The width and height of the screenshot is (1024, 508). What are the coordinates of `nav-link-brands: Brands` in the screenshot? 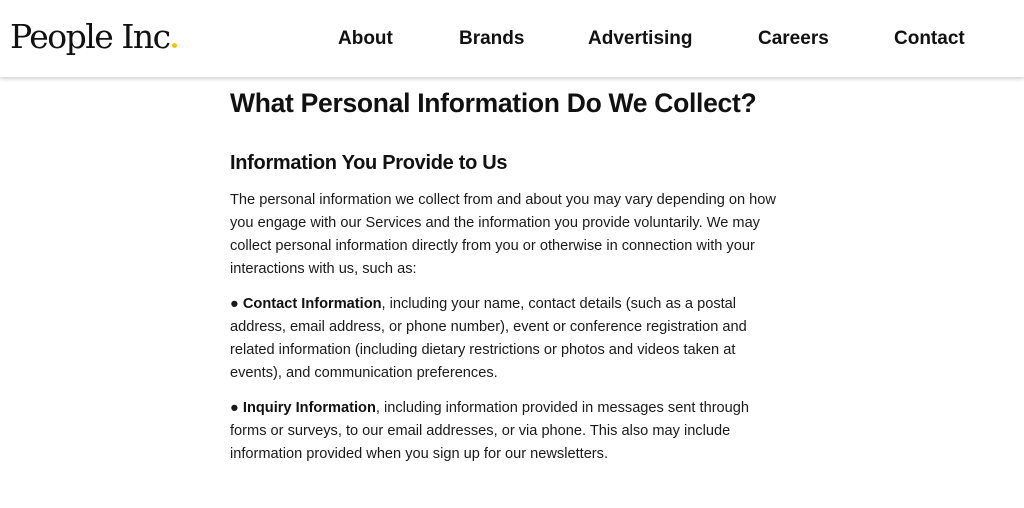 It's located at (491, 39).